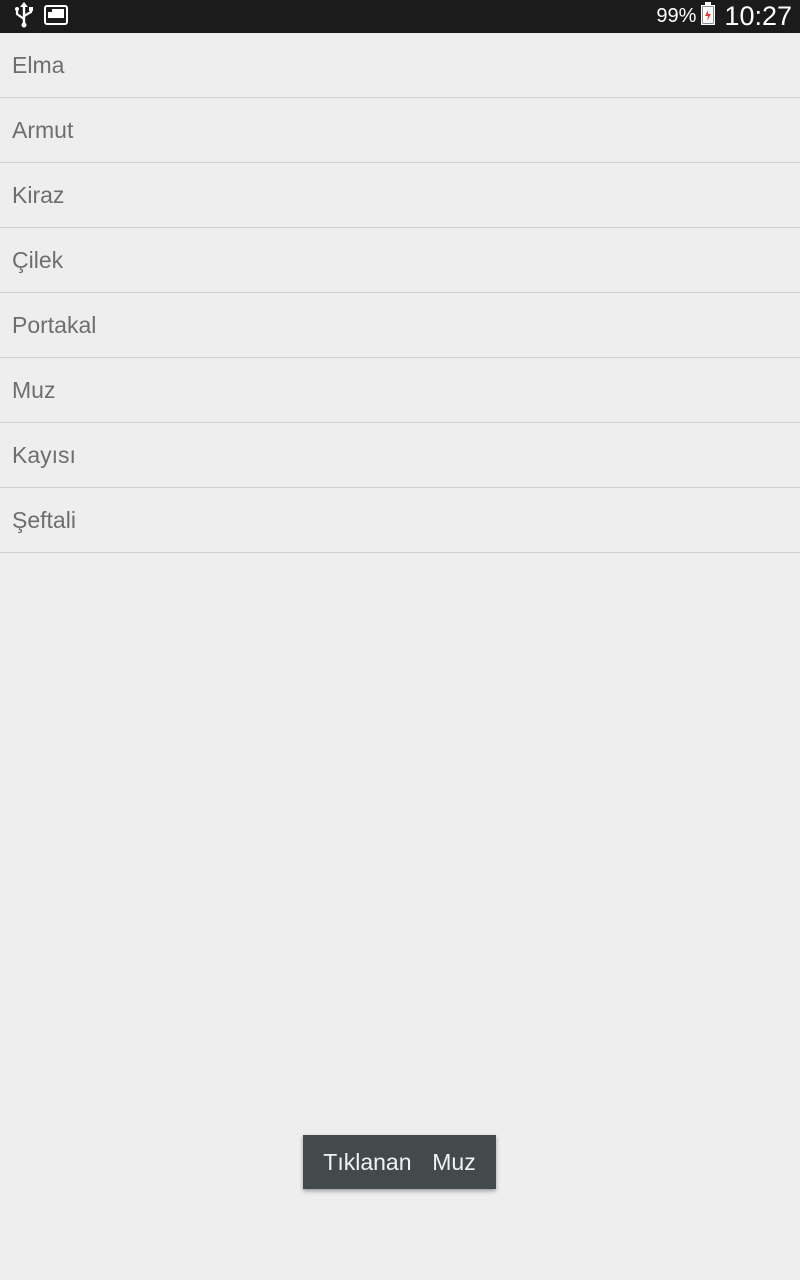 Image resolution: width=800 pixels, height=1280 pixels. I want to click on clock: 10:27, so click(758, 16).